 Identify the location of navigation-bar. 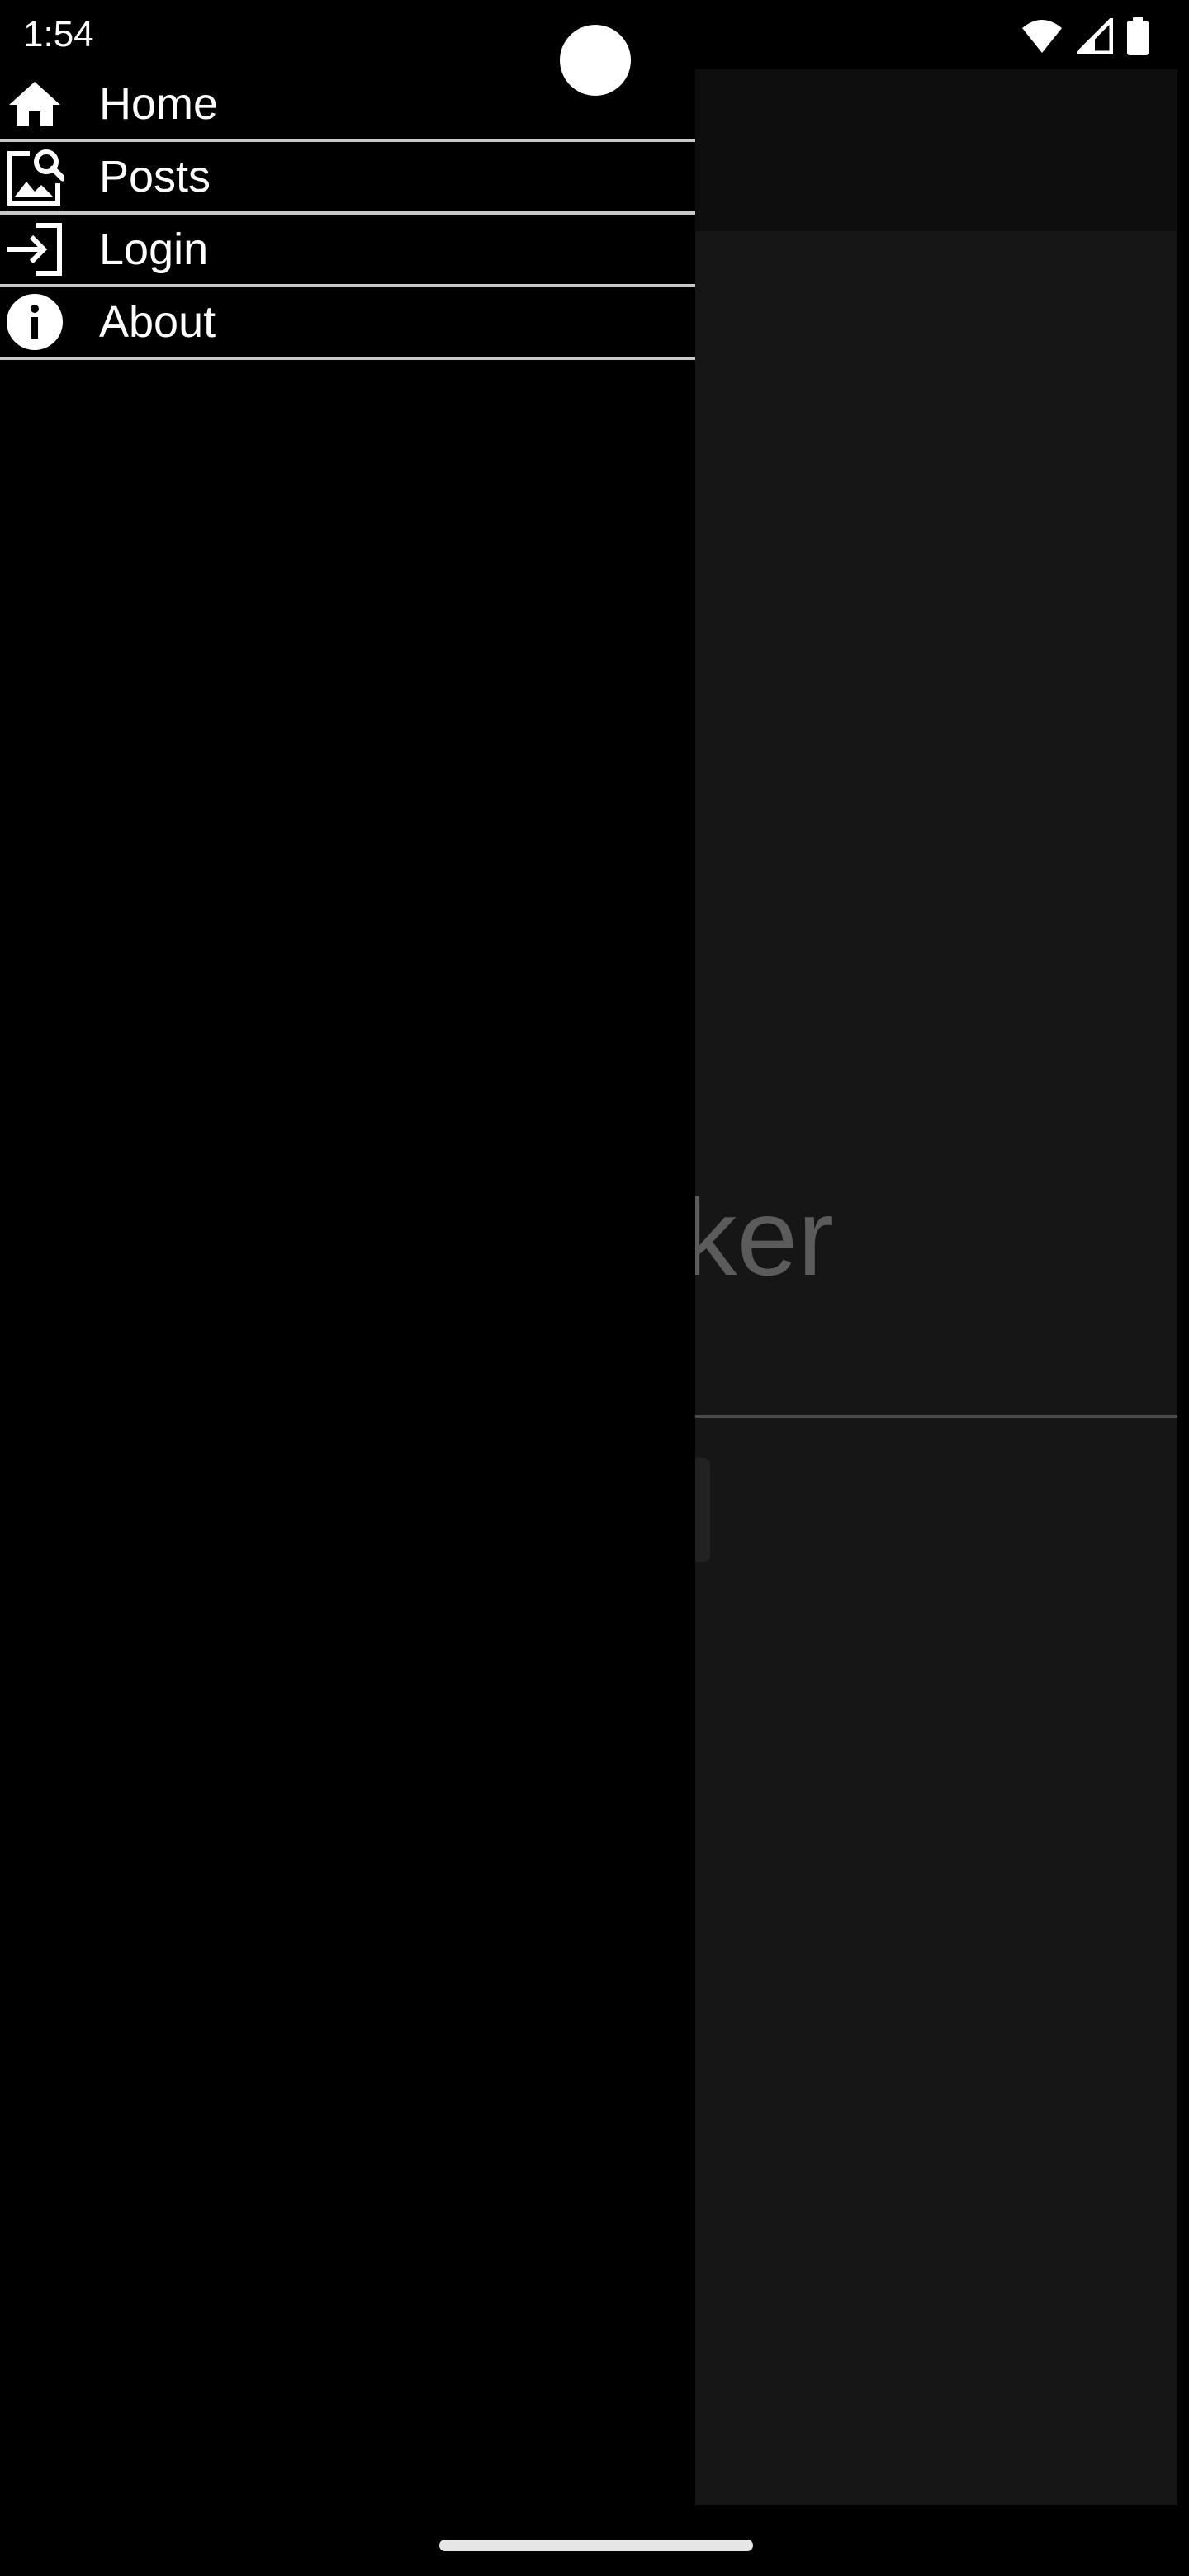
(594, 2540).